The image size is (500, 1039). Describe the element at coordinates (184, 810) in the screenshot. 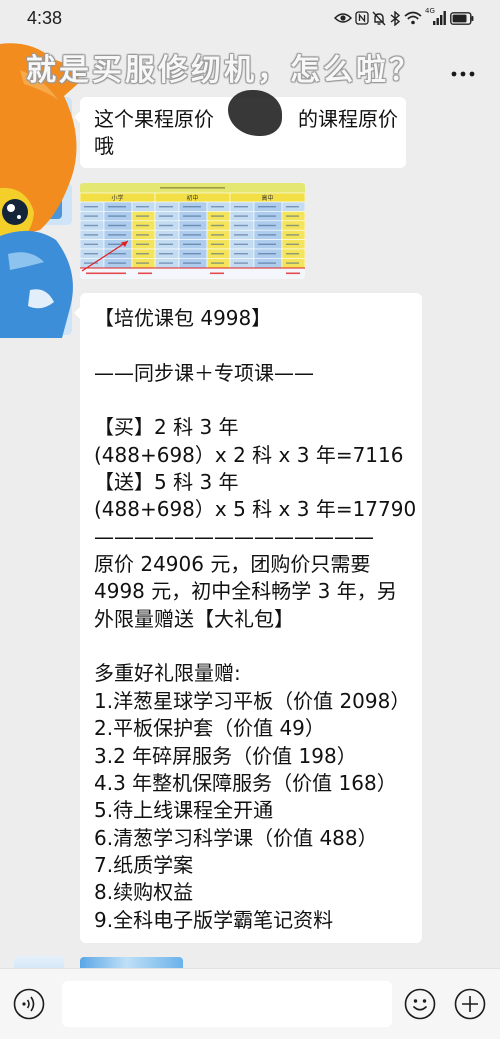

I see `promo-message-line: 5.待上线课程全开通` at that location.